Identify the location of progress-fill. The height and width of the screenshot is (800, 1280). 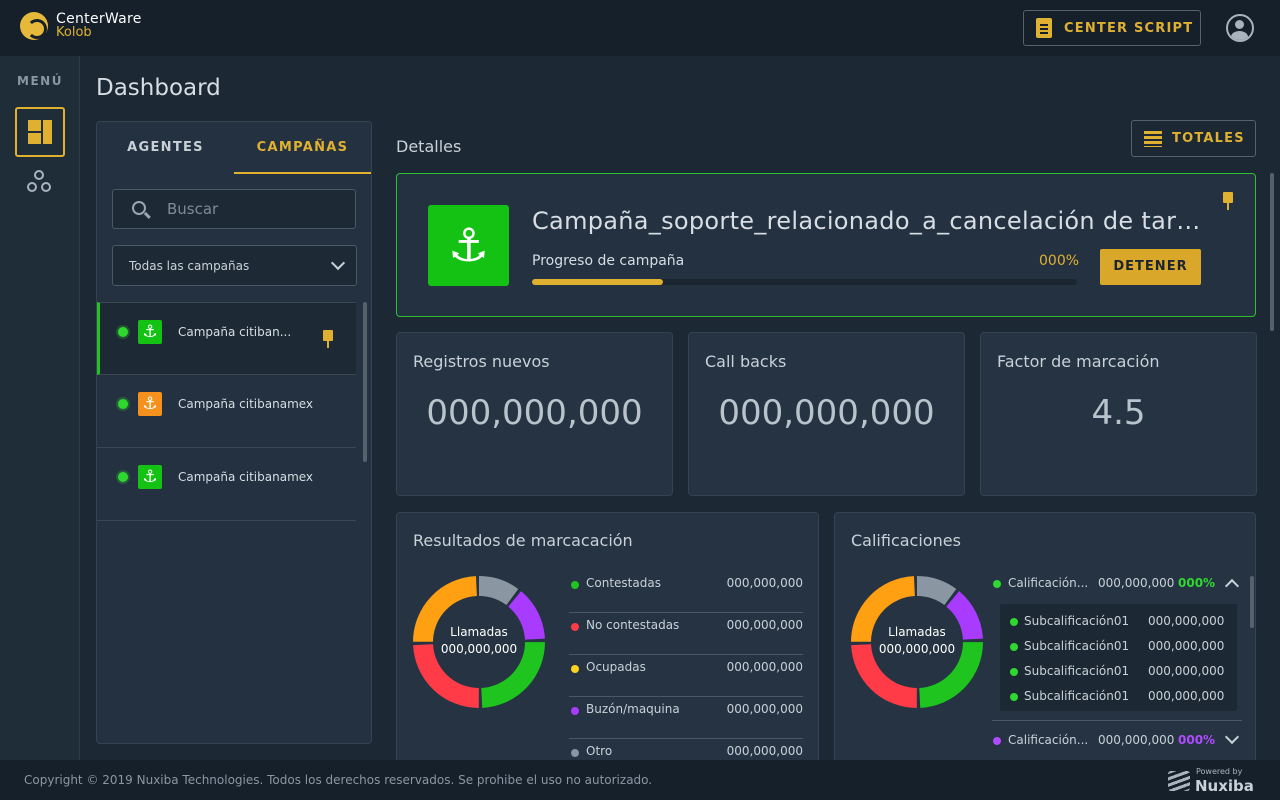
(597, 282).